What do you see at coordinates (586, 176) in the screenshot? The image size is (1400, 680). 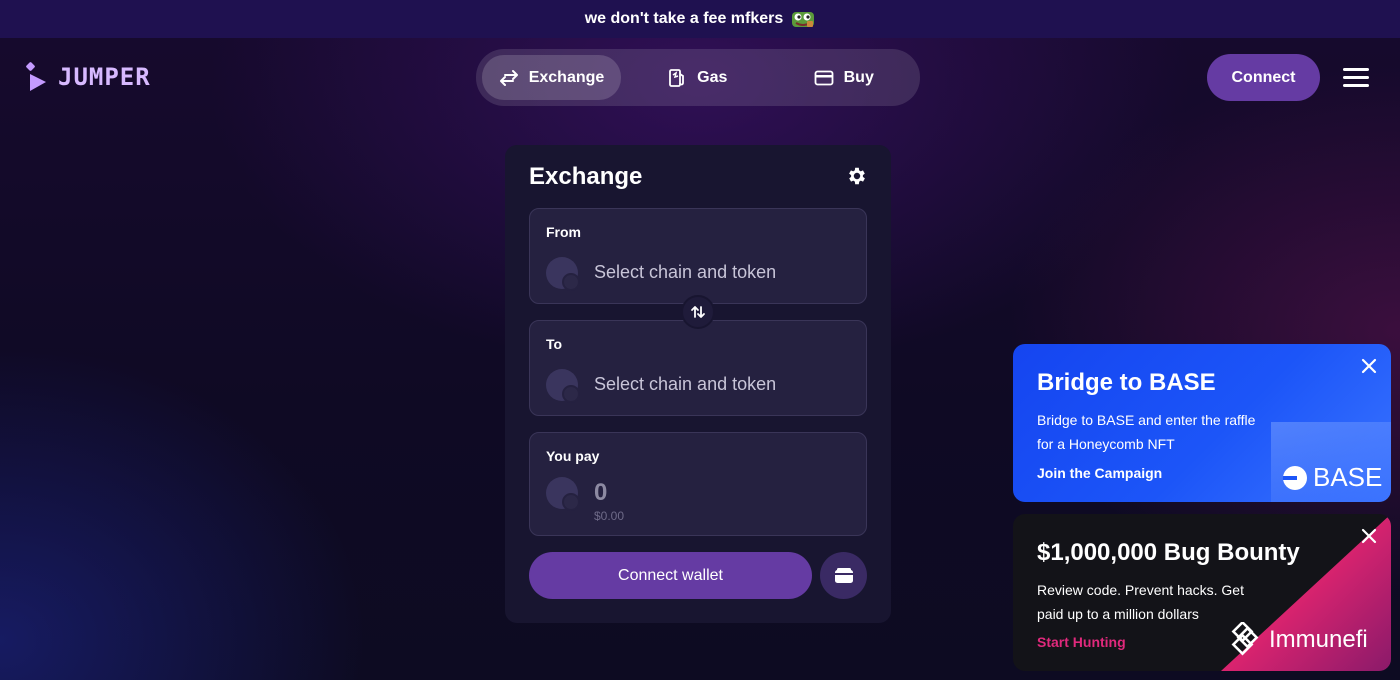 I see `widget-title: Exchange` at bounding box center [586, 176].